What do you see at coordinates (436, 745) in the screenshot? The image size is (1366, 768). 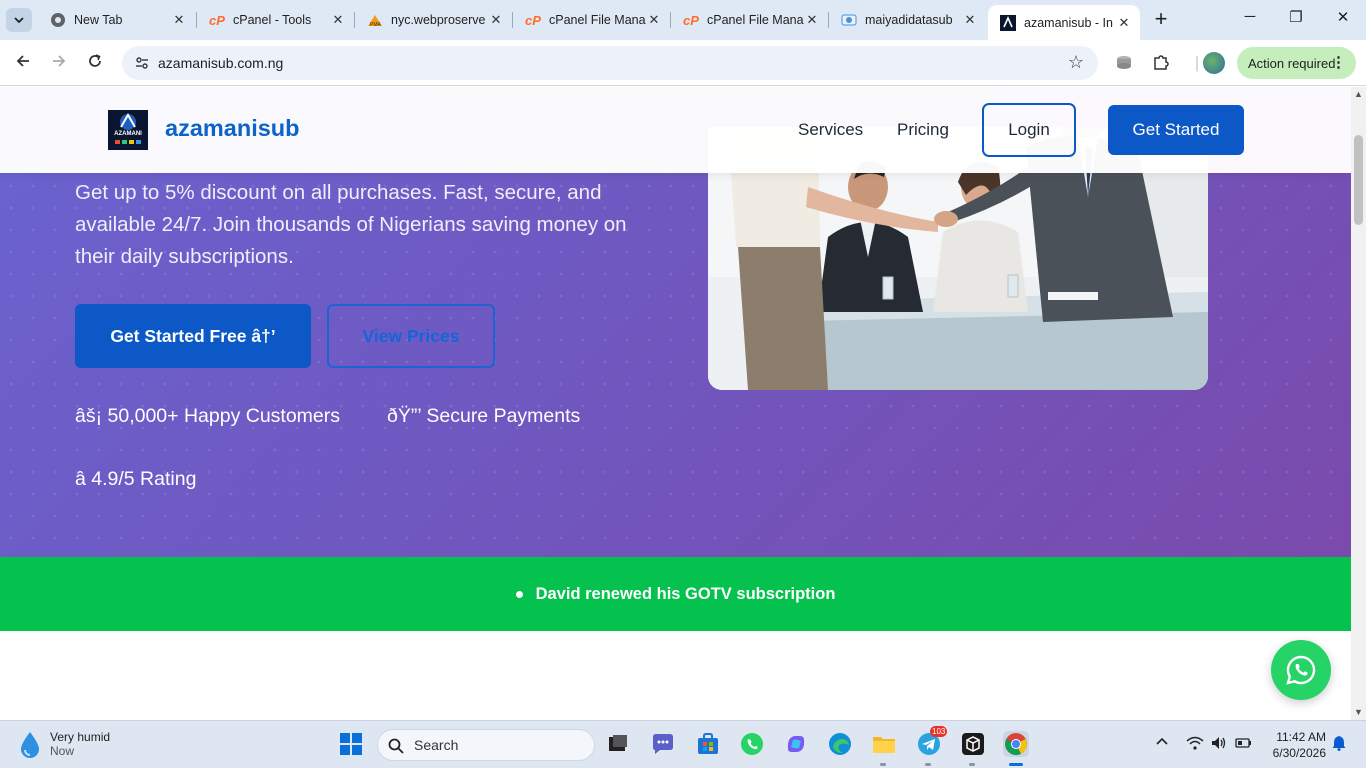 I see `search-placeholder: Search` at bounding box center [436, 745].